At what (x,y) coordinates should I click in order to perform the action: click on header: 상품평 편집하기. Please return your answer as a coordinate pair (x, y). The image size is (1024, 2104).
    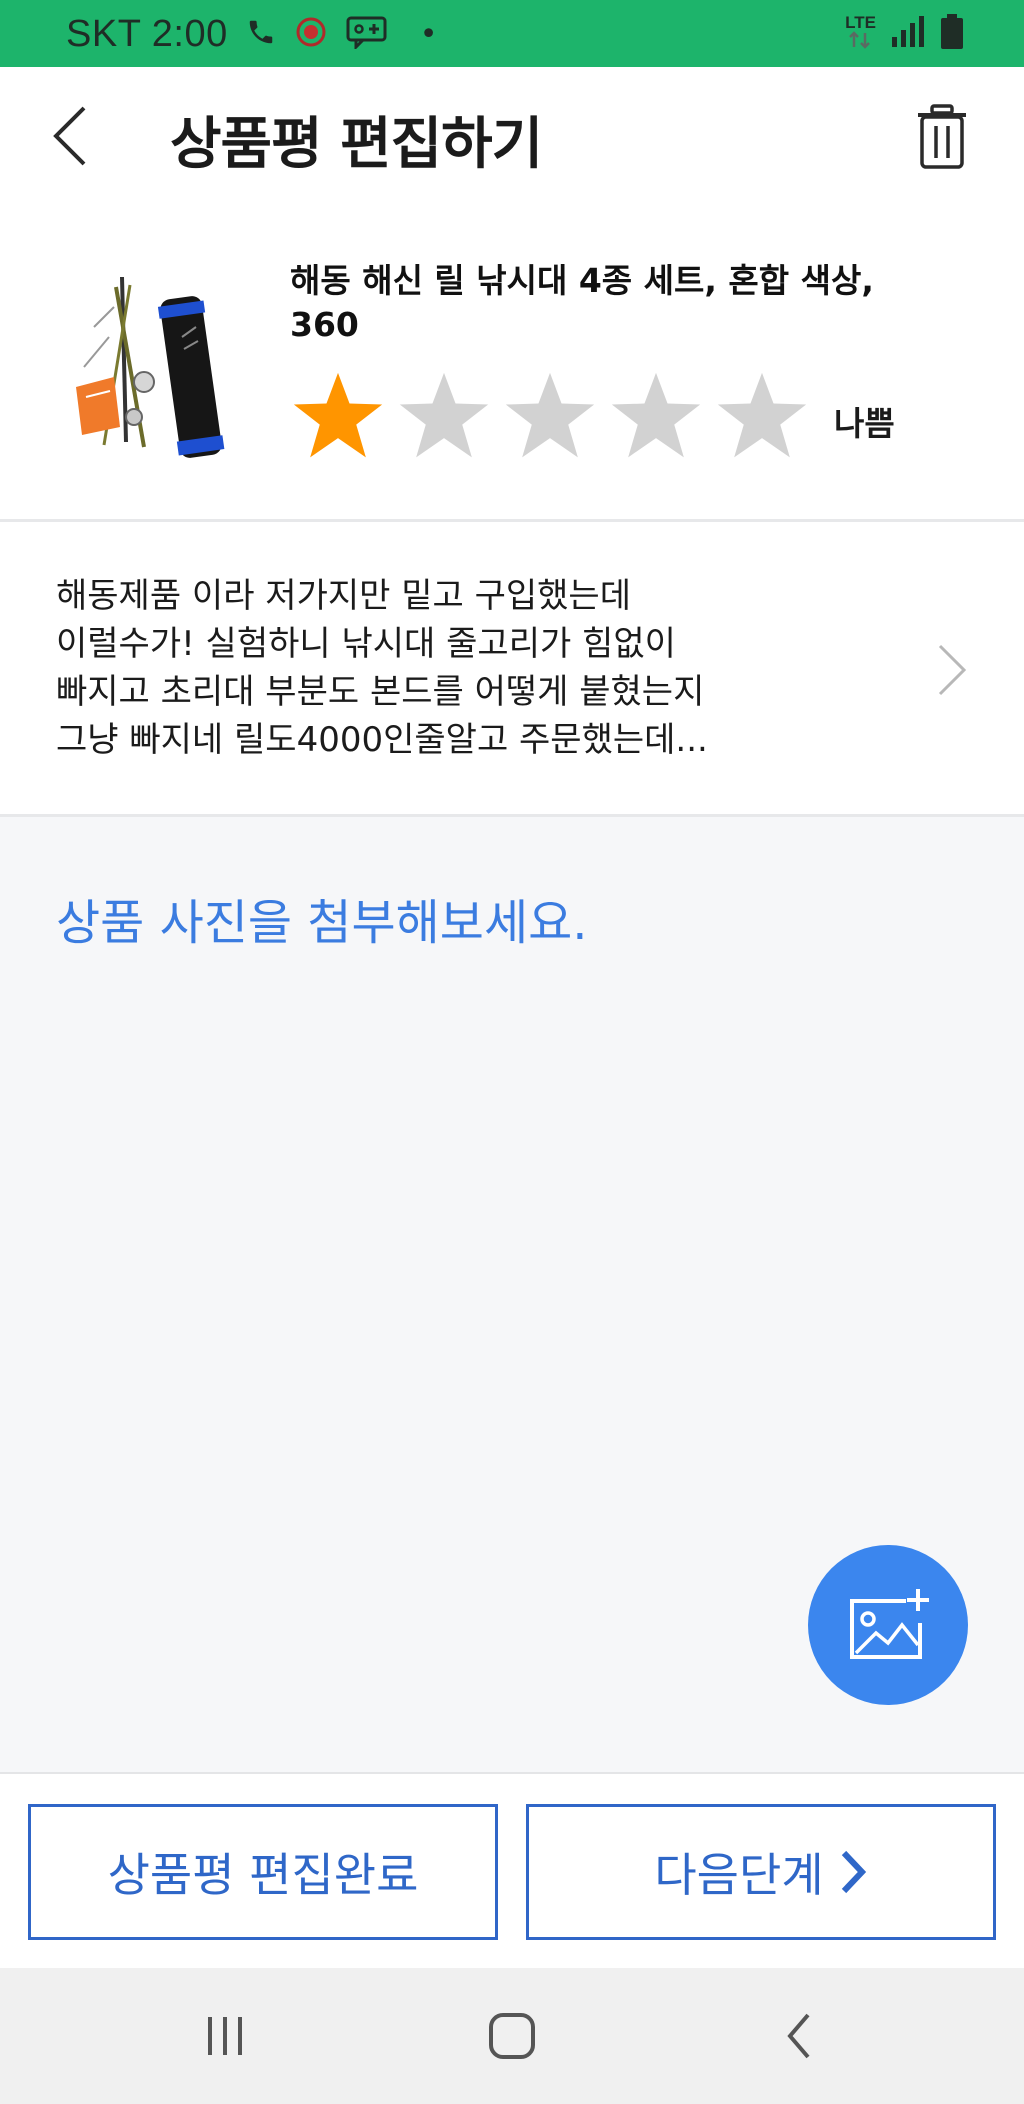
    Looking at the image, I should click on (512, 137).